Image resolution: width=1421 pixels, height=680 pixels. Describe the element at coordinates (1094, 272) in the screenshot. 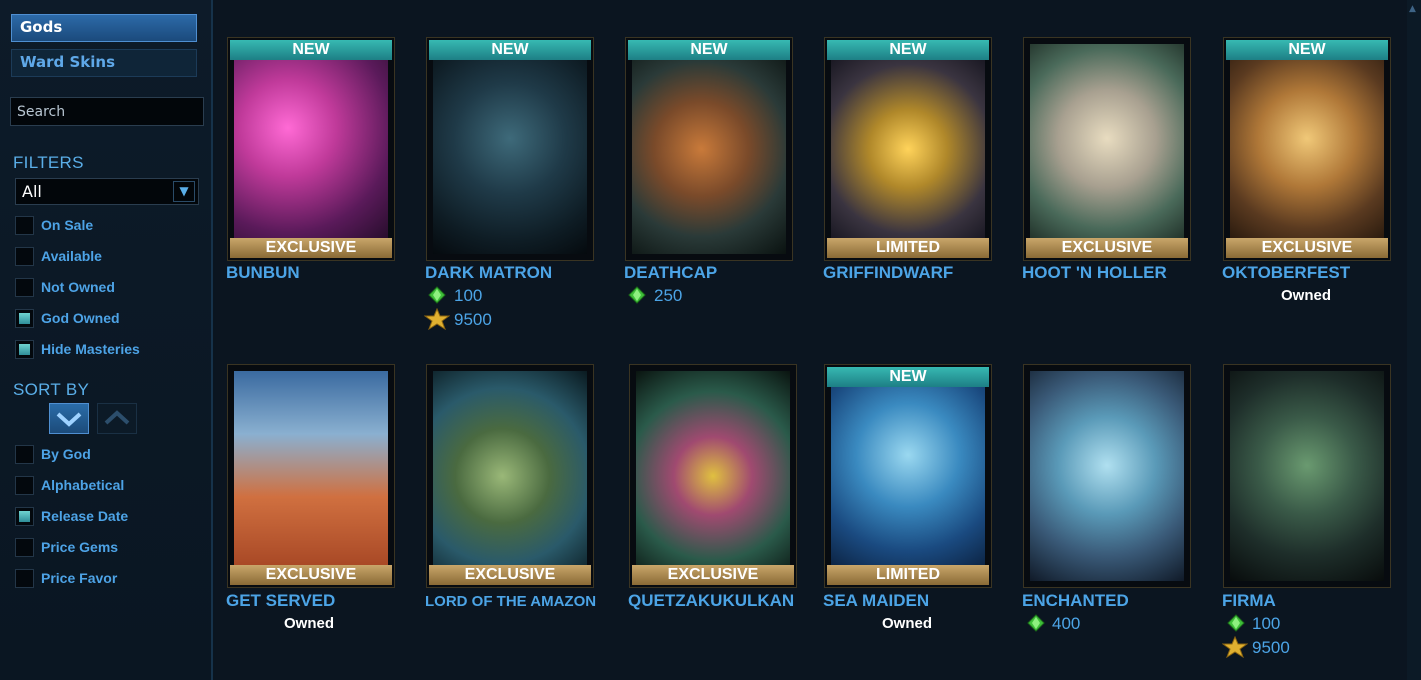

I see `skin-name: HOOT 'N HOLLER` at that location.